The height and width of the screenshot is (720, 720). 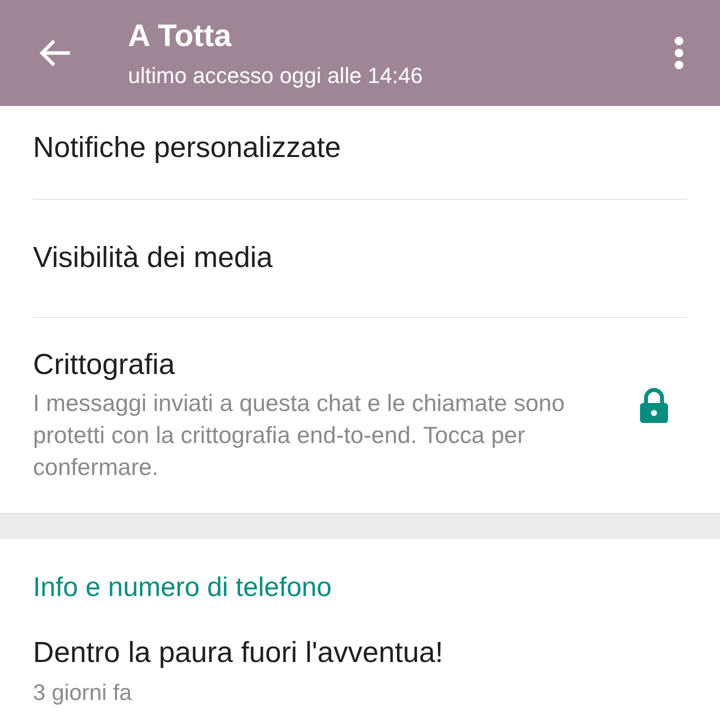 I want to click on setting-label: Notifiche personalizzate, so click(x=187, y=148).